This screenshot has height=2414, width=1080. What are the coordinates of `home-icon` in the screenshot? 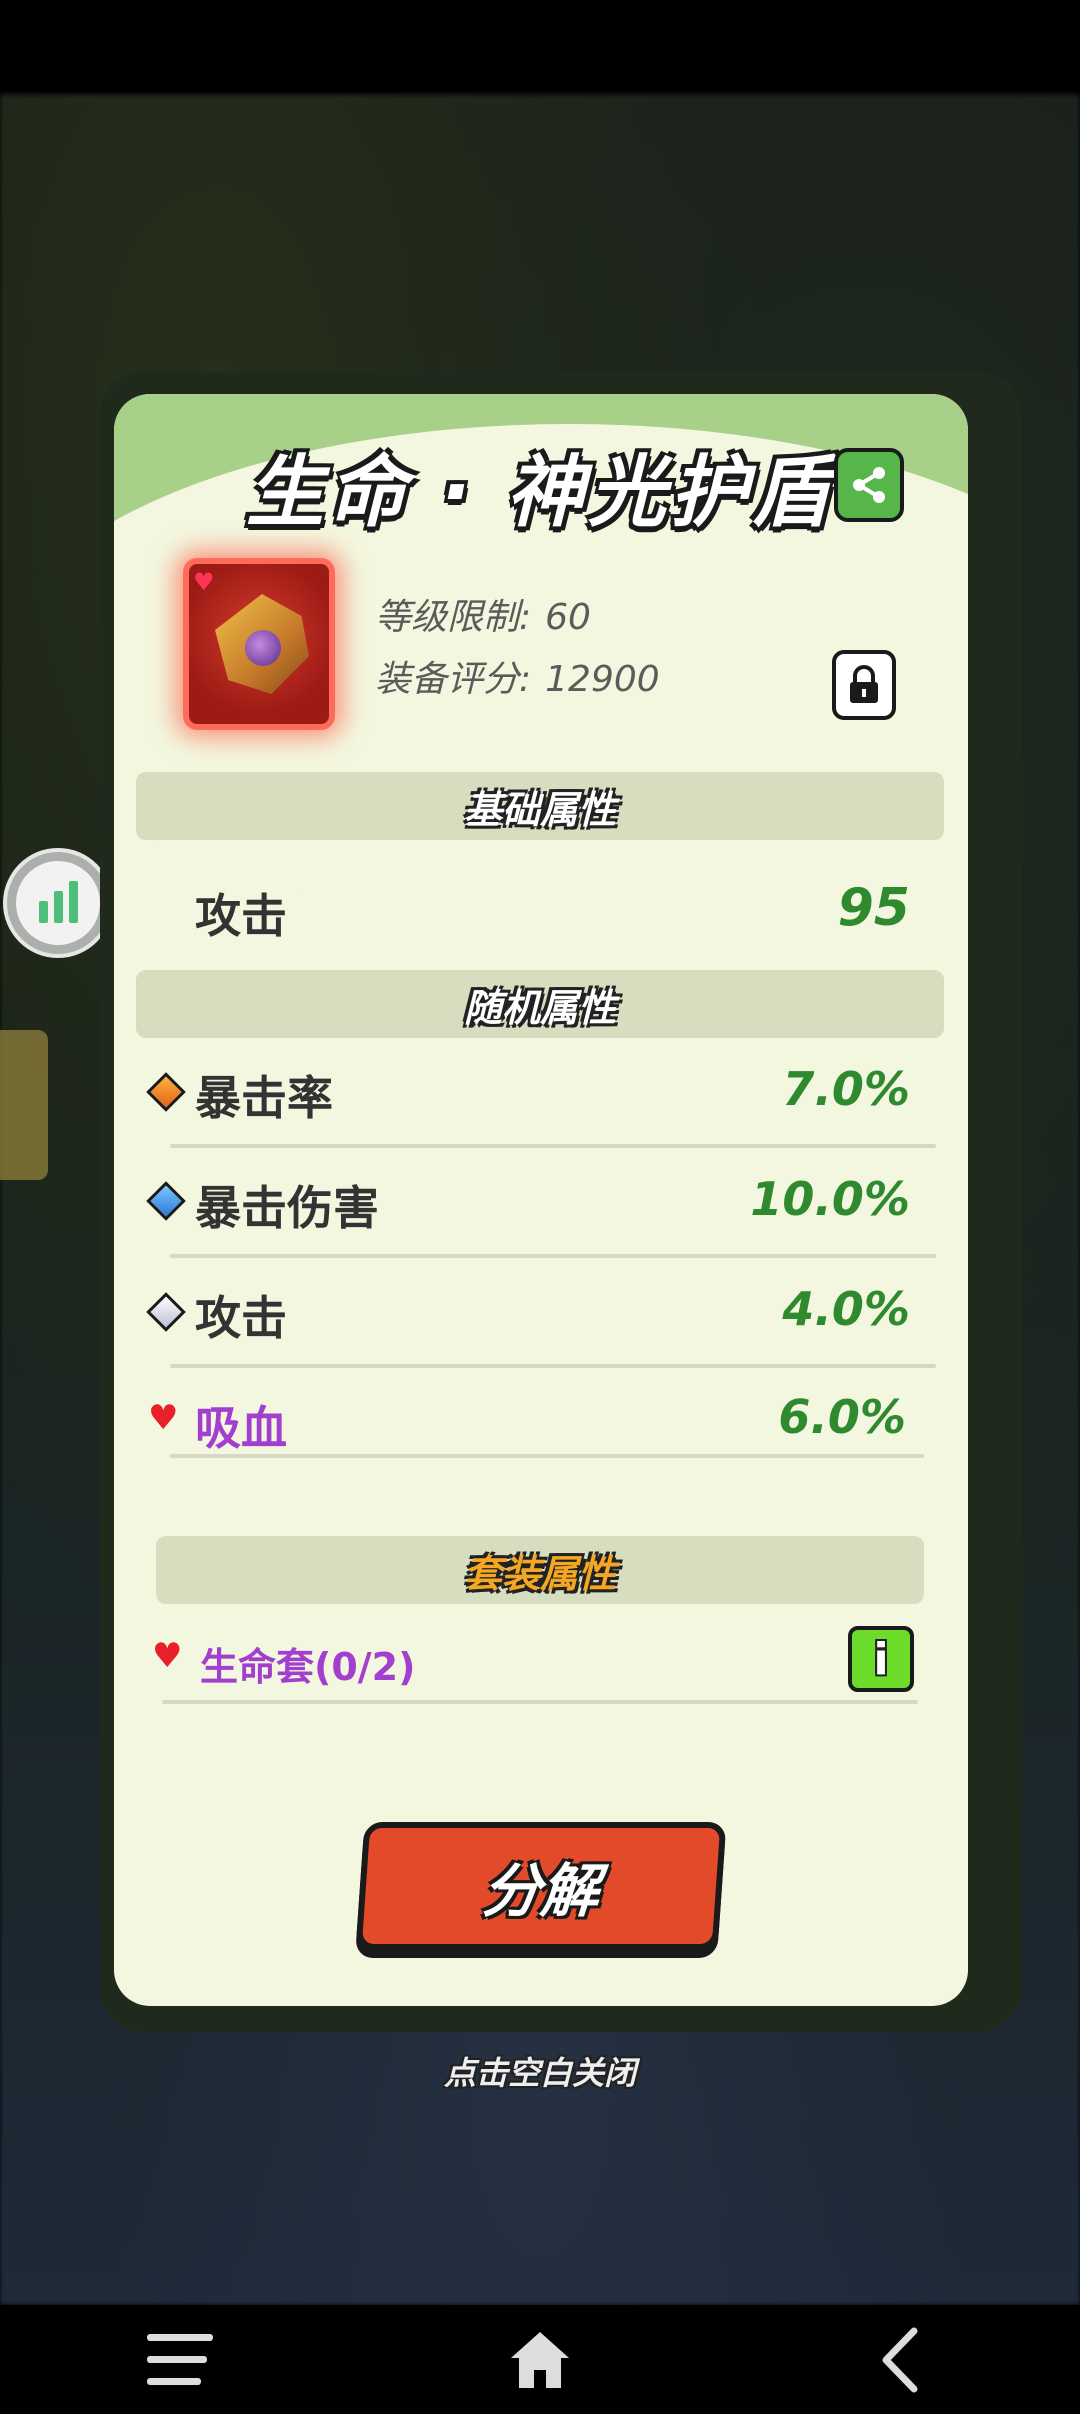 It's located at (540, 2359).